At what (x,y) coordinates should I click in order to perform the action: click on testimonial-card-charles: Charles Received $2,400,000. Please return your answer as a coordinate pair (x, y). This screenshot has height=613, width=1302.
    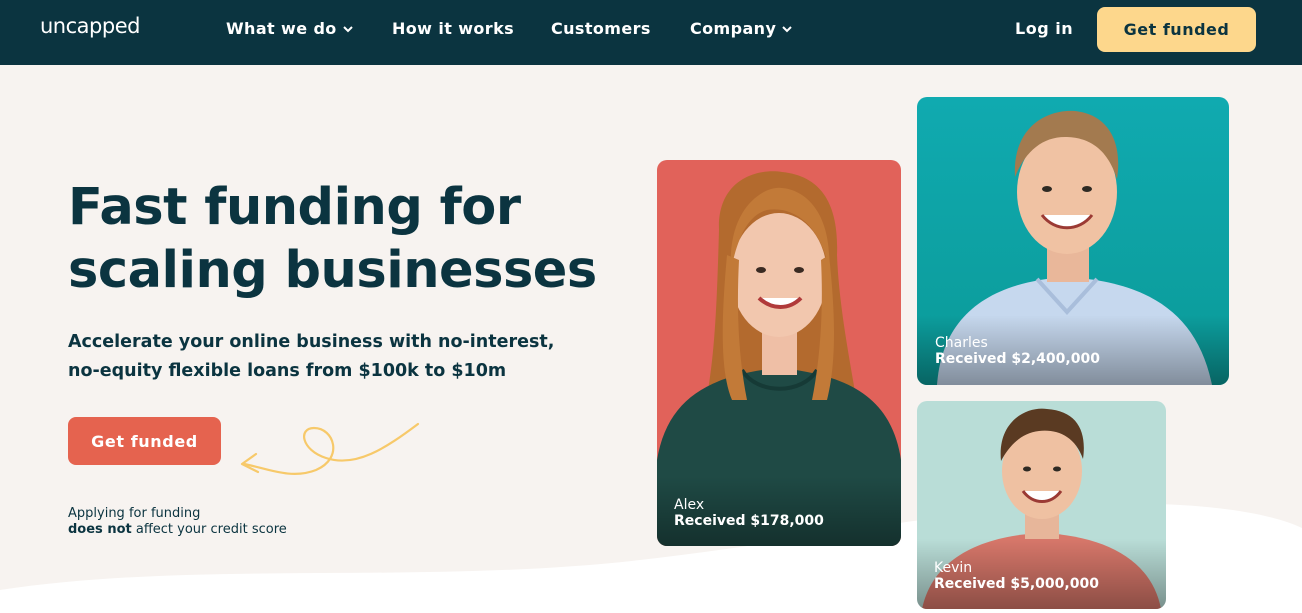
    Looking at the image, I should click on (1073, 241).